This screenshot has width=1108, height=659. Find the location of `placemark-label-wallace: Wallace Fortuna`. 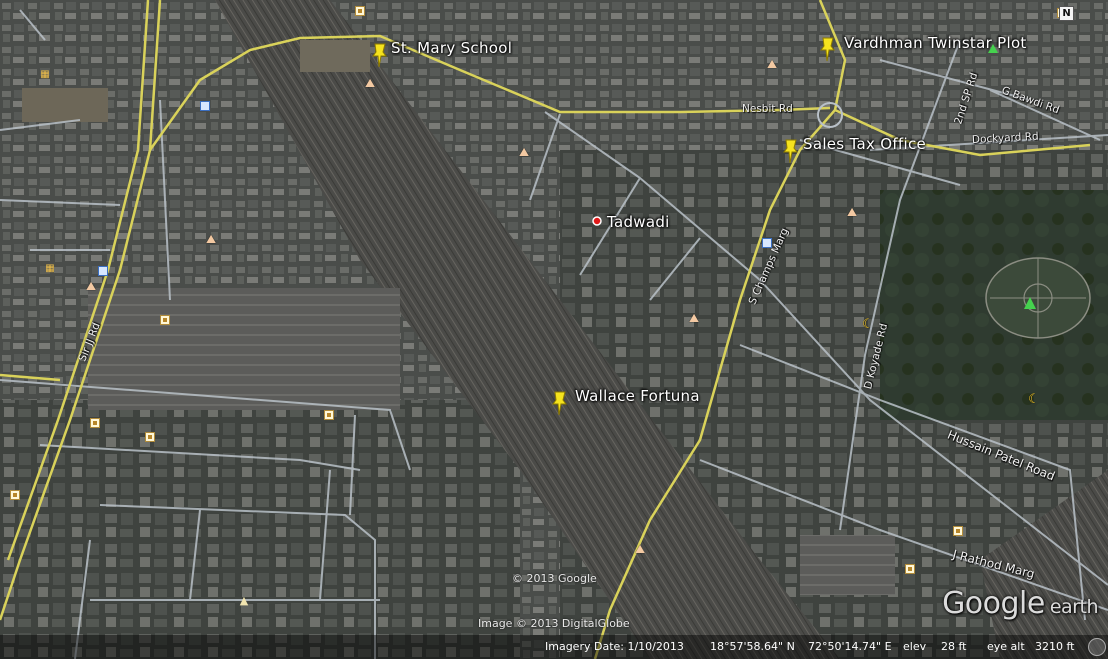

placemark-label-wallace: Wallace Fortuna is located at coordinates (637, 396).